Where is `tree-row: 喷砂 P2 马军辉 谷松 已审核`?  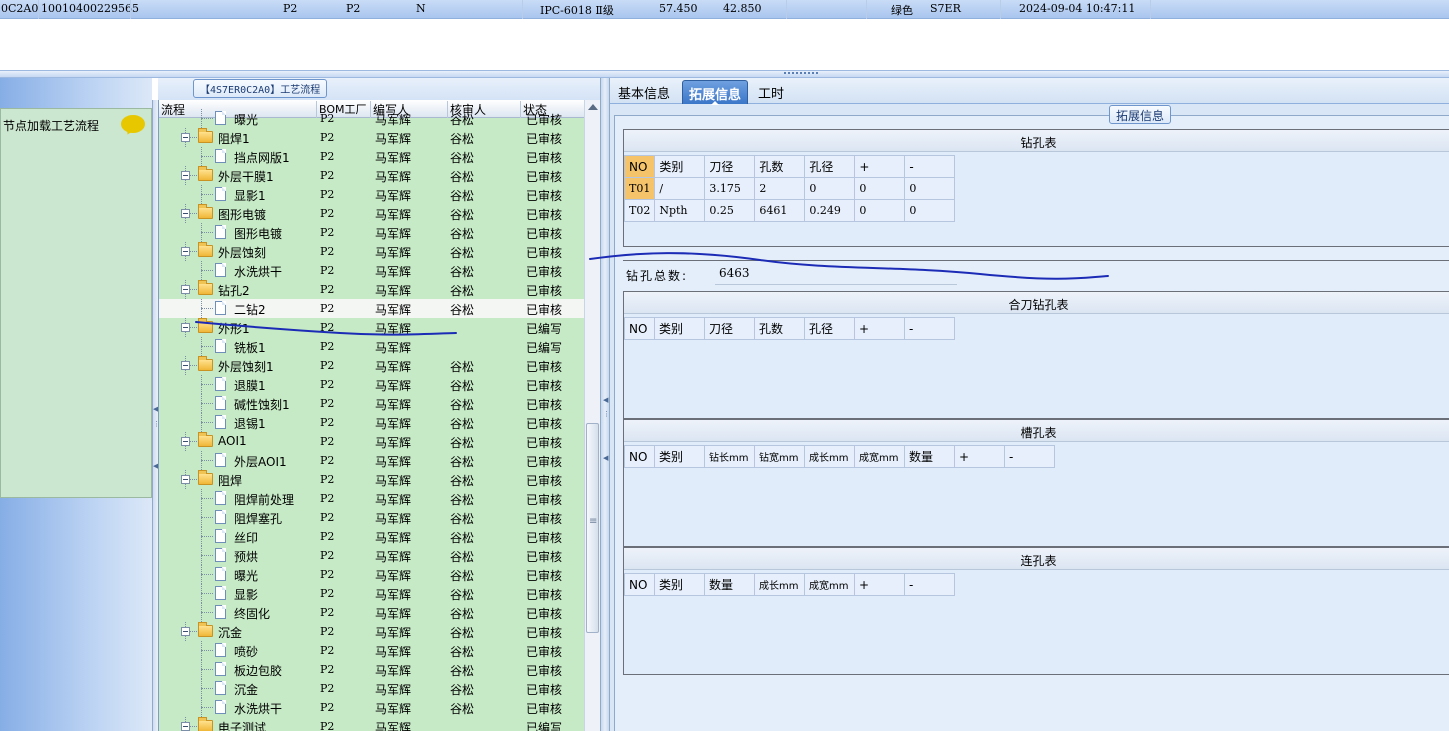 tree-row: 喷砂 P2 马军辉 谷松 已审核 is located at coordinates (371, 650).